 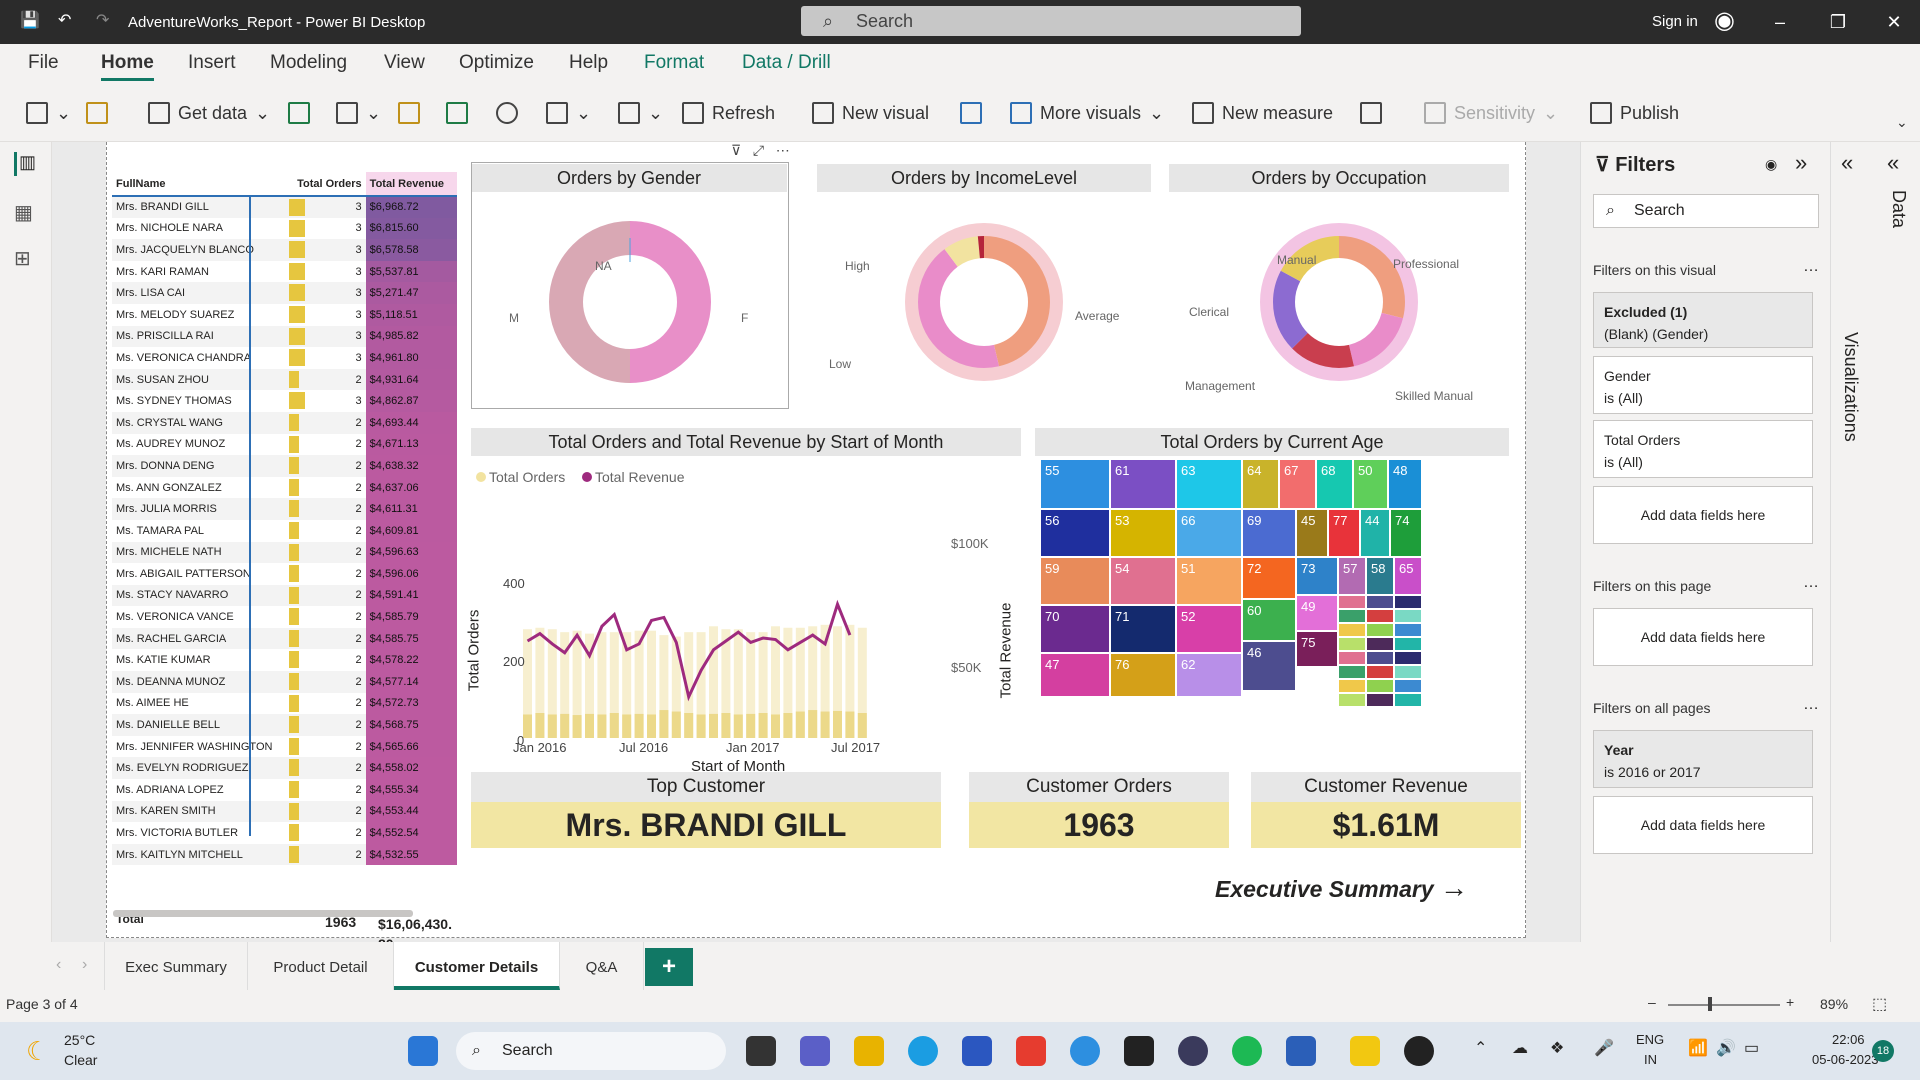 What do you see at coordinates (1419, 1051) in the screenshot?
I see `github-icon` at bounding box center [1419, 1051].